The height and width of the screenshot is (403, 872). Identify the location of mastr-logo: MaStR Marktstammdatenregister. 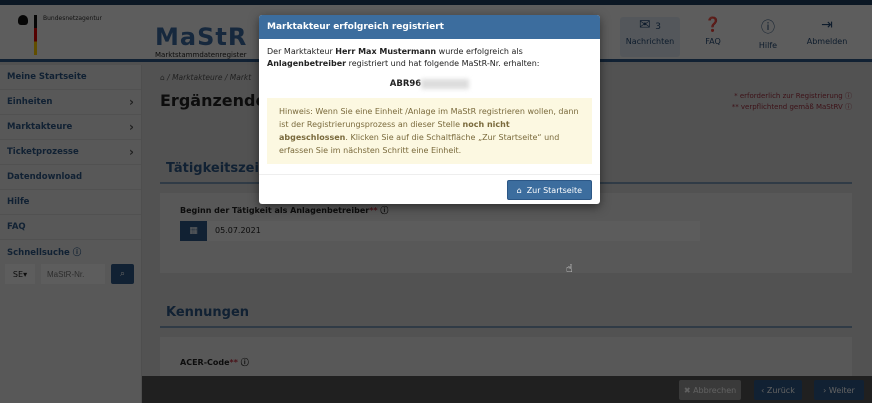
(201, 41).